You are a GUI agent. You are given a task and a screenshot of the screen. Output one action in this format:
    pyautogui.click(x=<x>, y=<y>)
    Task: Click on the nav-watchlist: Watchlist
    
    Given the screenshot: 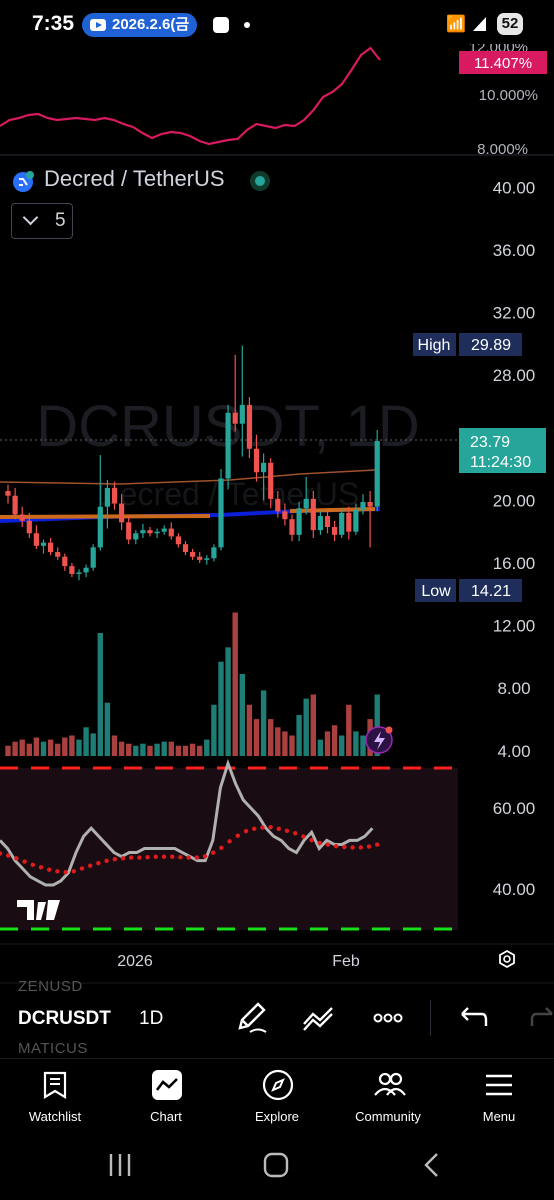 What is the action you would take?
    pyautogui.click(x=55, y=1096)
    